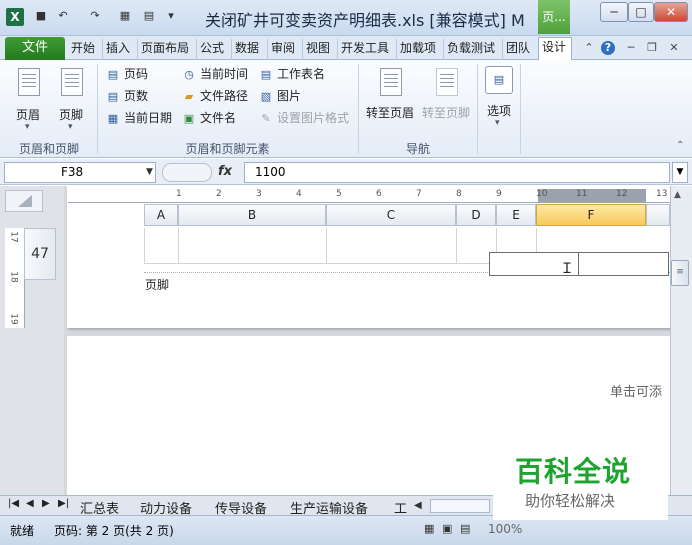  Describe the element at coordinates (555, 49) in the screenshot. I see `tab-design: 设计` at that location.